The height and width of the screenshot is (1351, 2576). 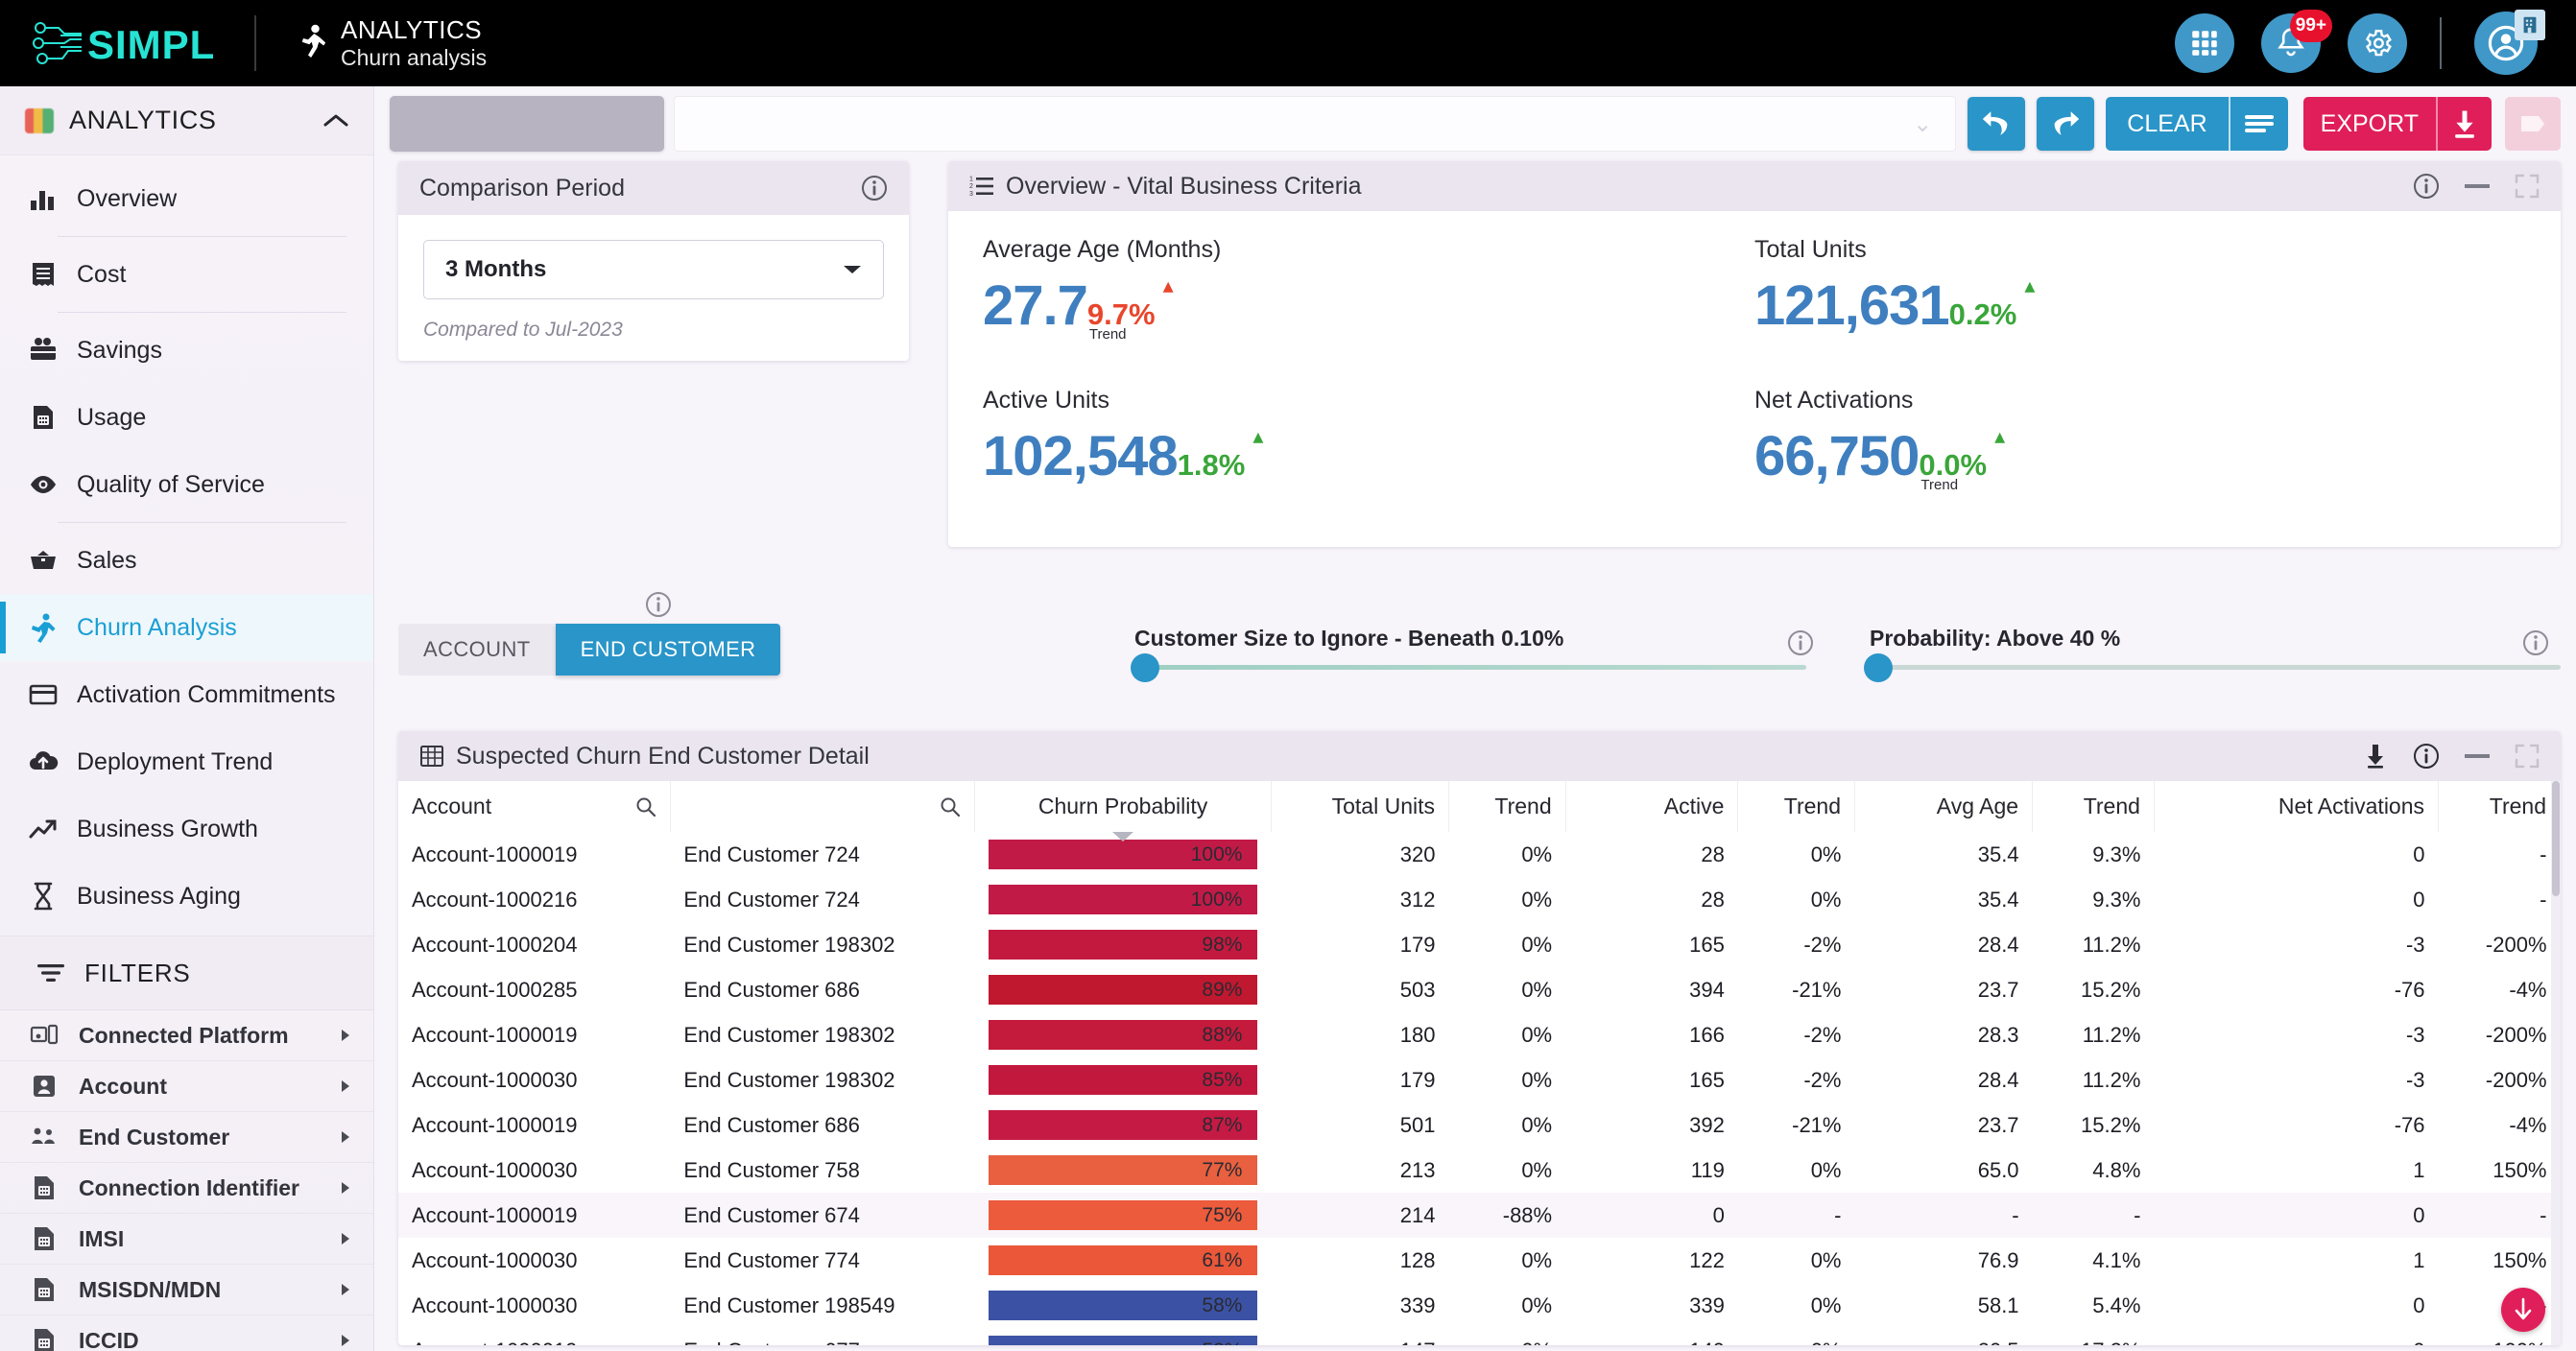 I want to click on comparison-period-note: Compared to Jul-2023, so click(x=523, y=330).